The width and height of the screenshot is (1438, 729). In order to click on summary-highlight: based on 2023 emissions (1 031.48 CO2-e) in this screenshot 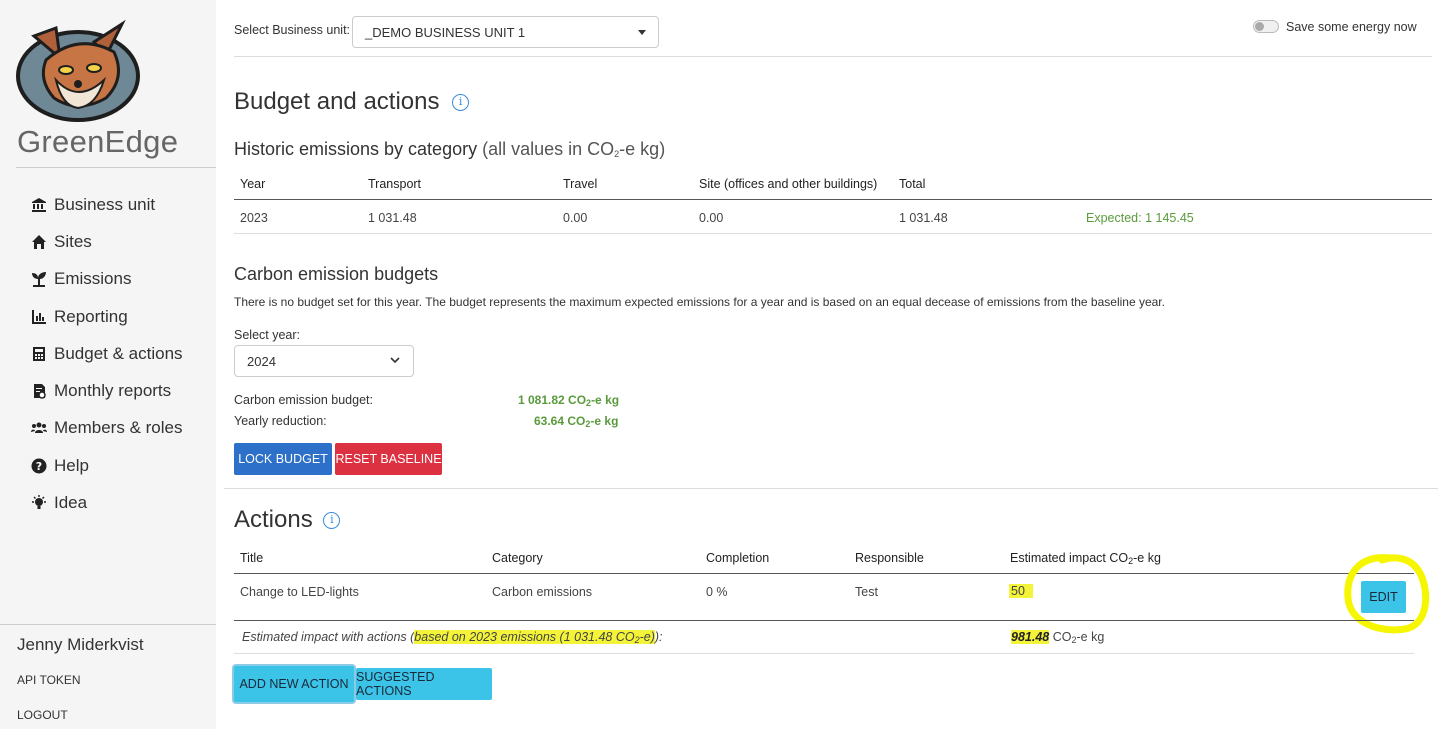, I will do `click(534, 637)`.